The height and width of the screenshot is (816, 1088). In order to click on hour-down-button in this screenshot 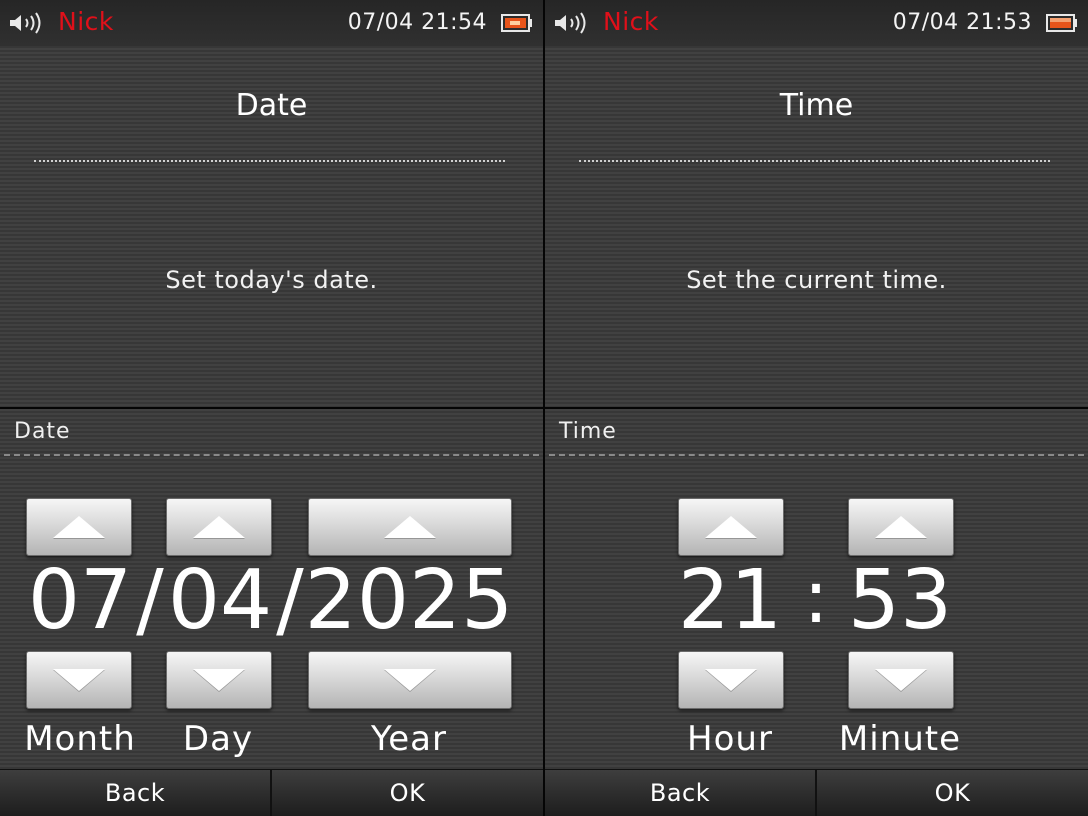, I will do `click(731, 680)`.